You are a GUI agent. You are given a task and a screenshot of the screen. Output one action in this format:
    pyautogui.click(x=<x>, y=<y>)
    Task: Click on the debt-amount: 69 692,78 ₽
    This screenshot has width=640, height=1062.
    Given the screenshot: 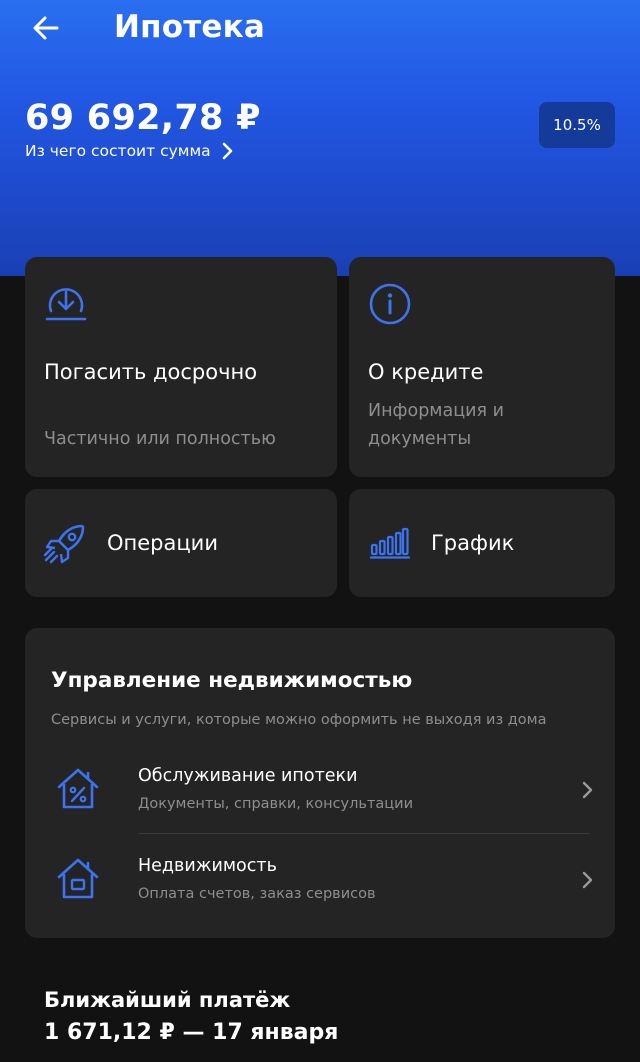 What is the action you would take?
    pyautogui.click(x=143, y=118)
    